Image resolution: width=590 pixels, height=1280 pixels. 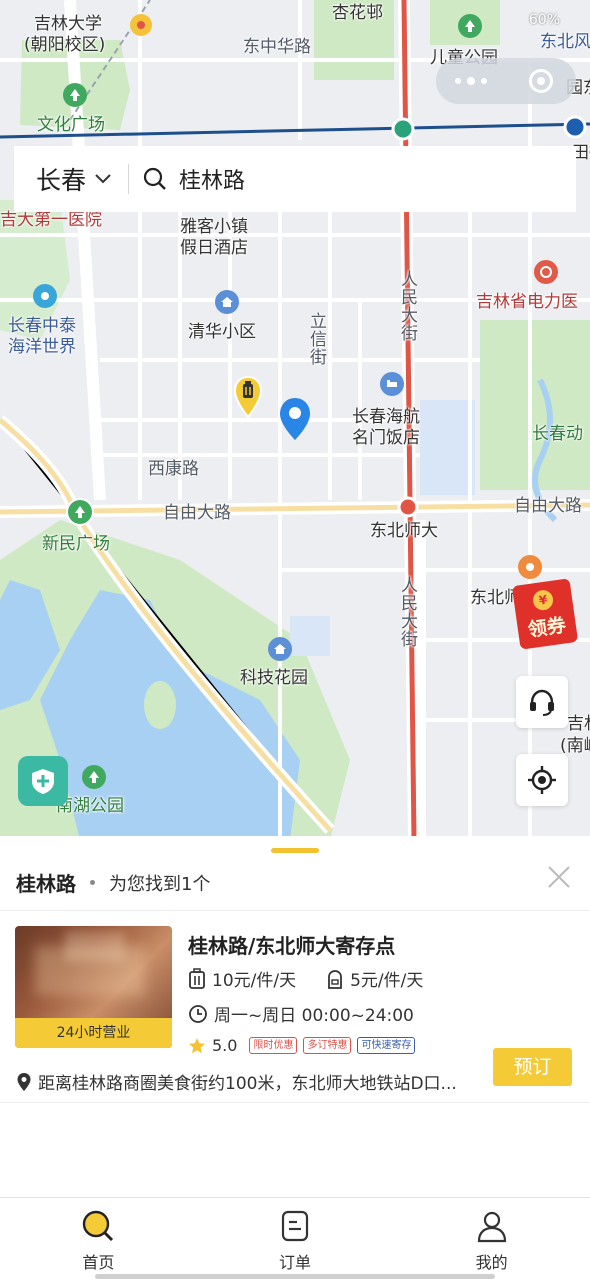 I want to click on search-query: 桂林路, so click(x=212, y=181).